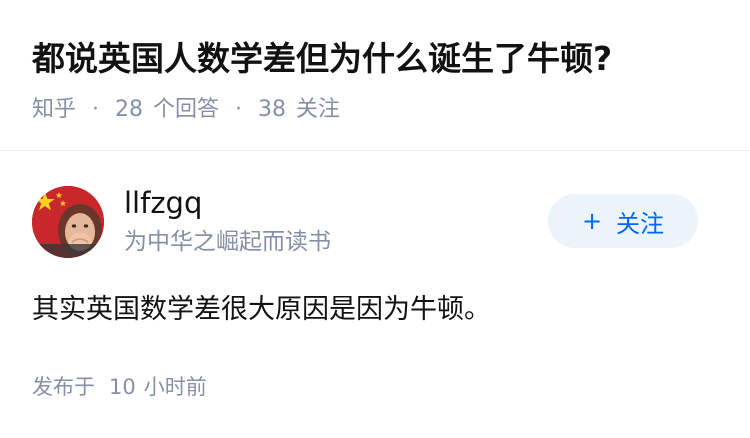  I want to click on timestamp-prefix: 发布于, so click(63, 387).